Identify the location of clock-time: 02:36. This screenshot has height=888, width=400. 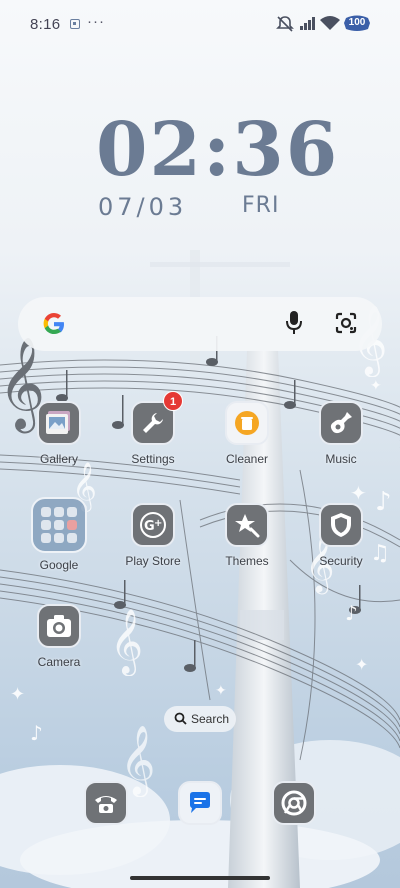
(216, 150).